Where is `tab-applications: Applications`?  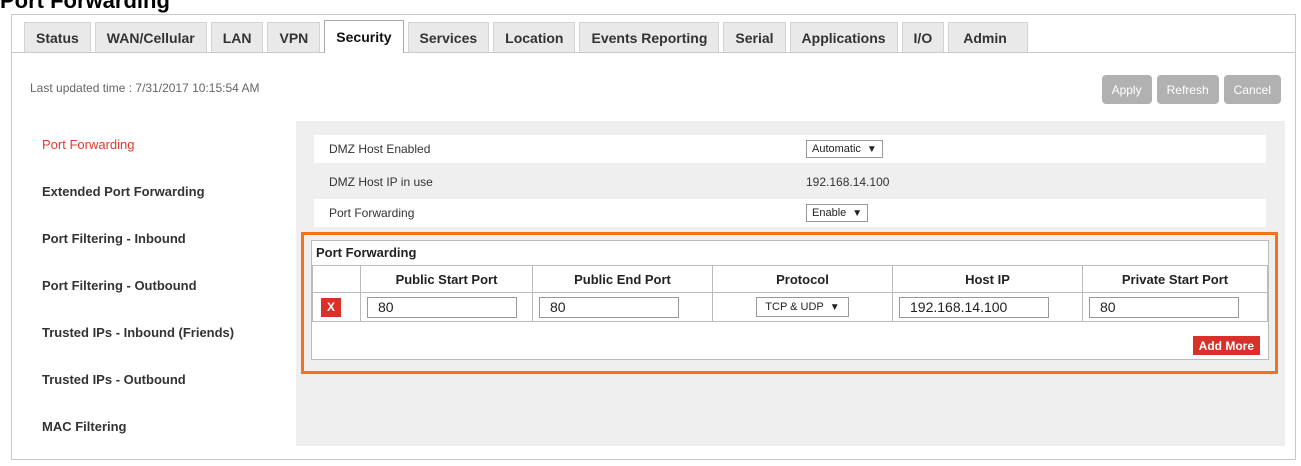 tab-applications: Applications is located at coordinates (843, 37).